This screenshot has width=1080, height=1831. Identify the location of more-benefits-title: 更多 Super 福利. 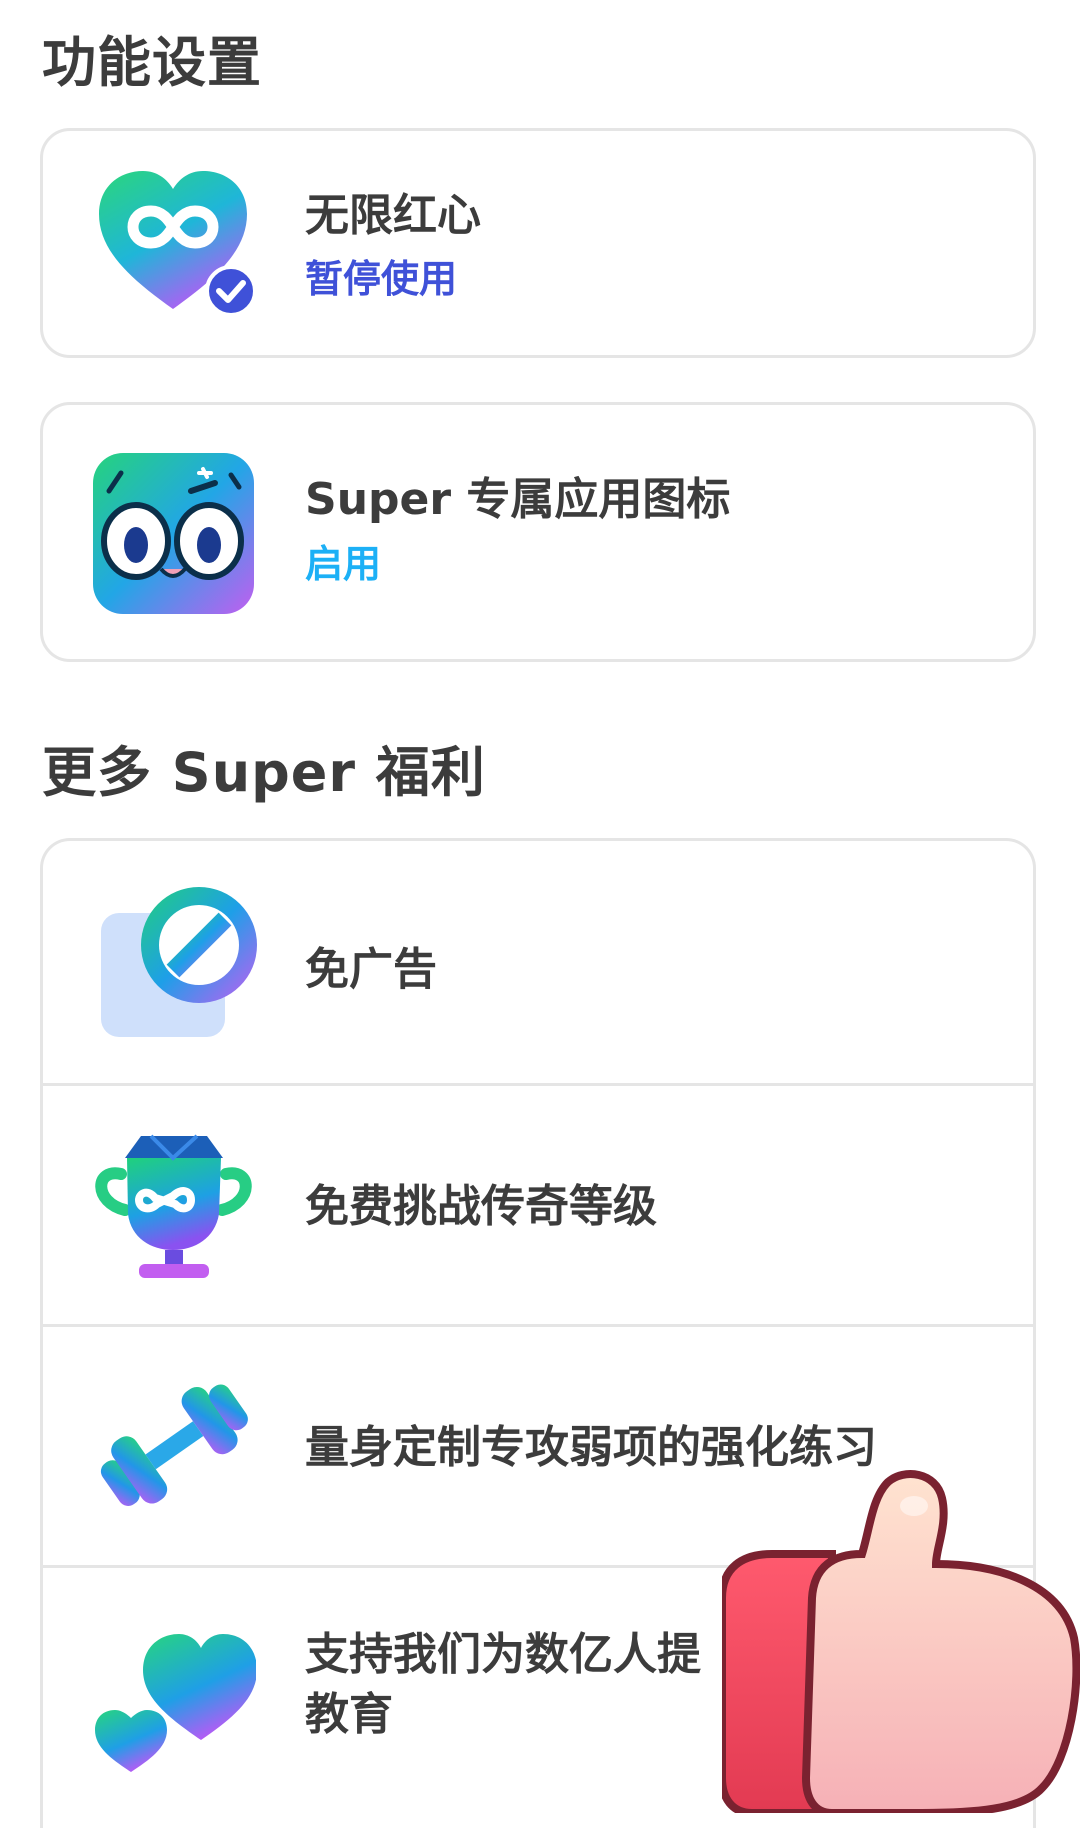
(264, 772).